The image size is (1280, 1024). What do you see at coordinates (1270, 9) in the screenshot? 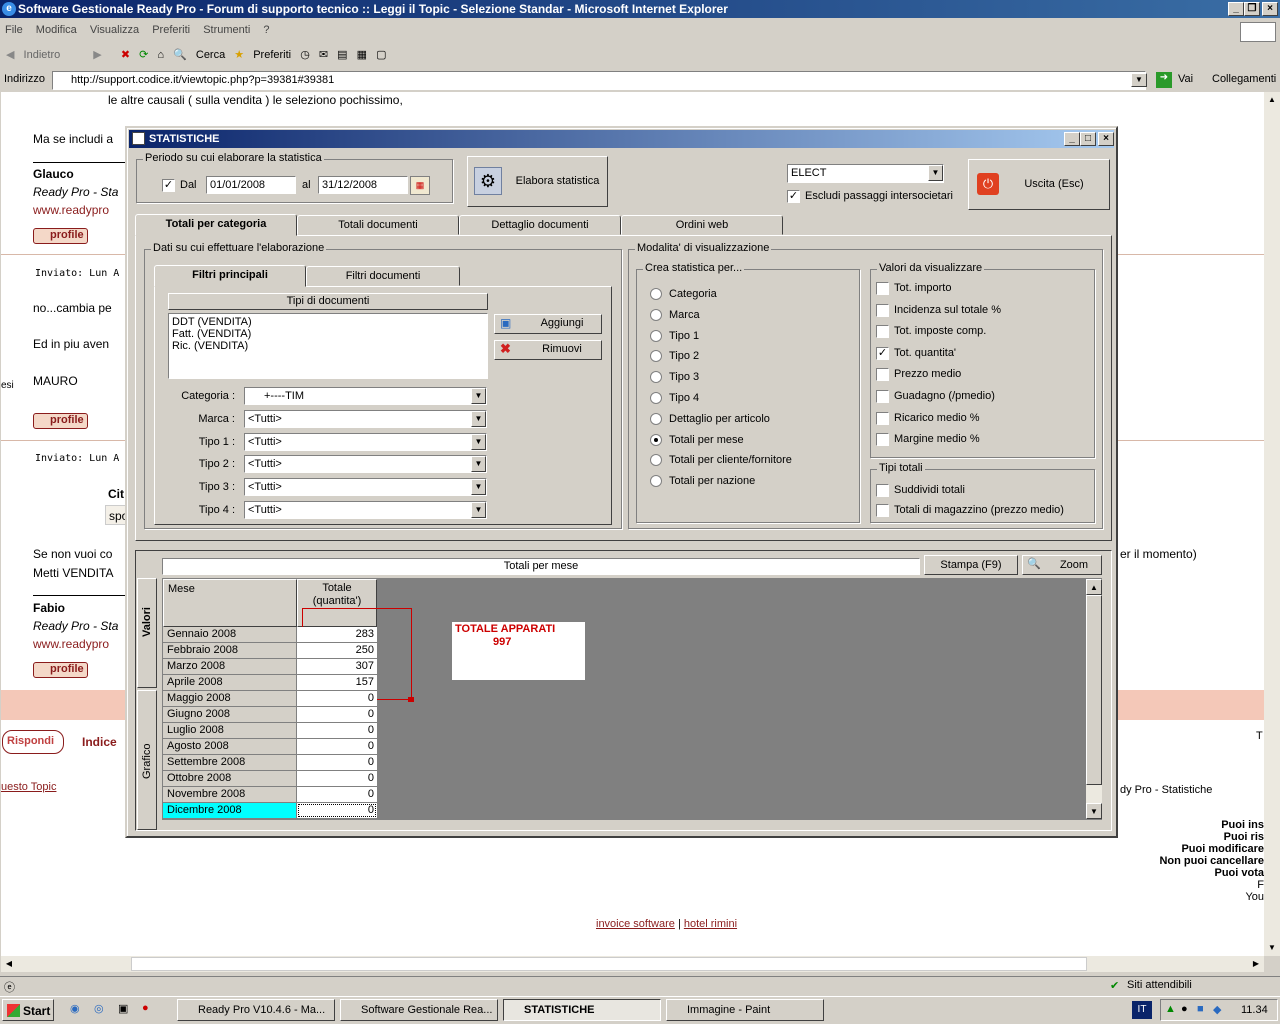
I see `close-button: ×` at bounding box center [1270, 9].